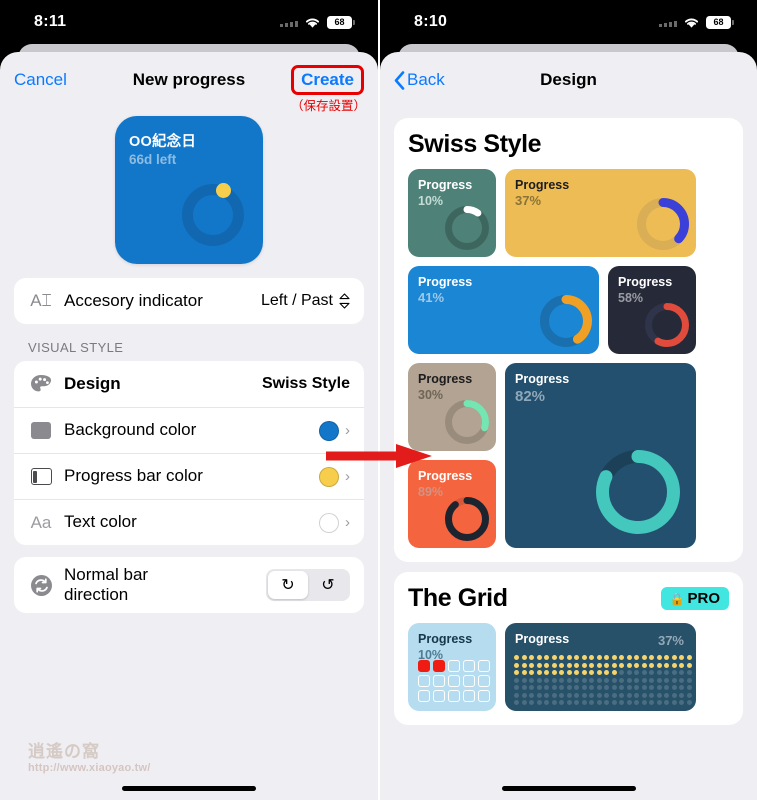 The width and height of the screenshot is (757, 800). I want to click on design-tile: Progress 41%, so click(503, 310).